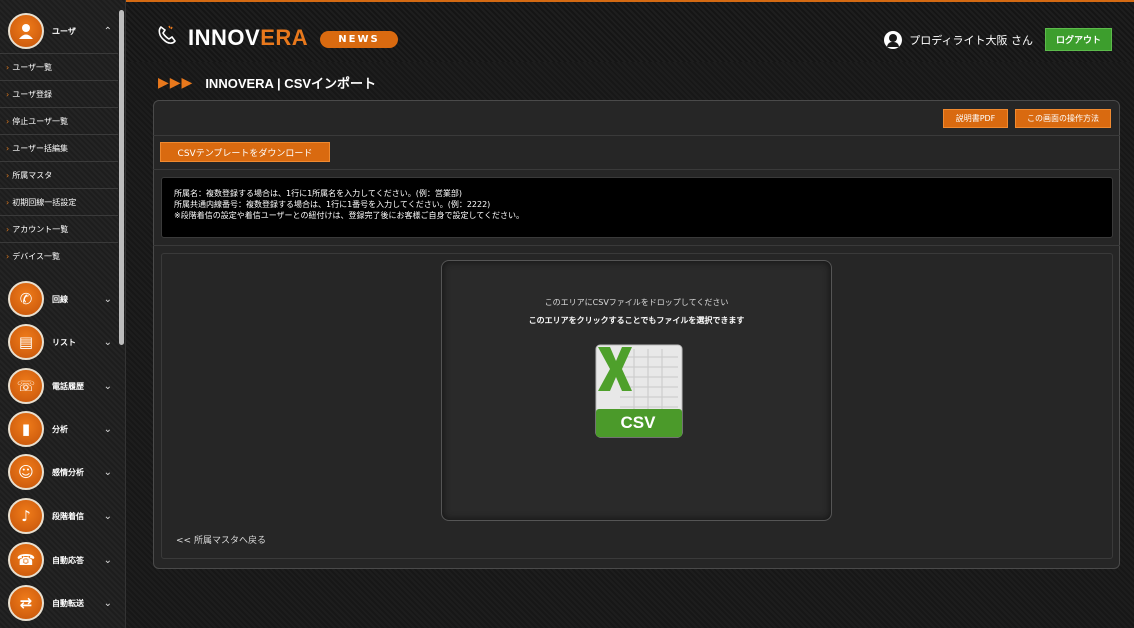 The width and height of the screenshot is (1134, 628). Describe the element at coordinates (1078, 39) in the screenshot. I see `logout-button: ログアウト` at that location.